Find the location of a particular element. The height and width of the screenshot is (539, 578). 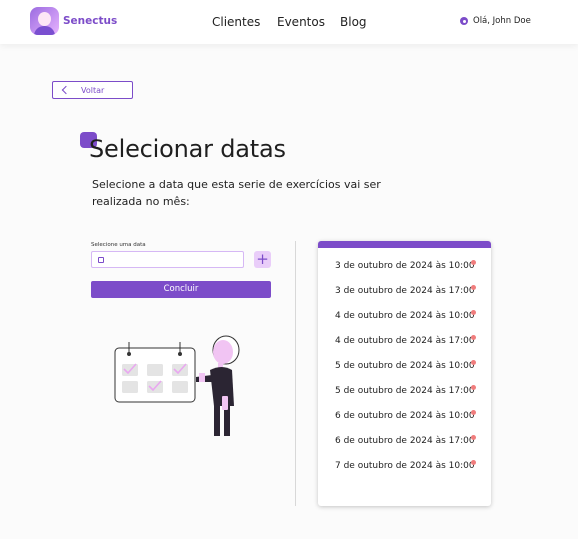

user-menu: Olá, John Doe is located at coordinates (495, 21).